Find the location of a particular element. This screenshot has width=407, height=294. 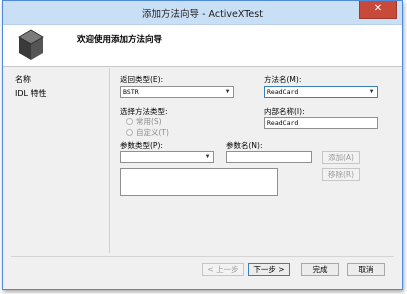

footer-divider is located at coordinates (202, 256).